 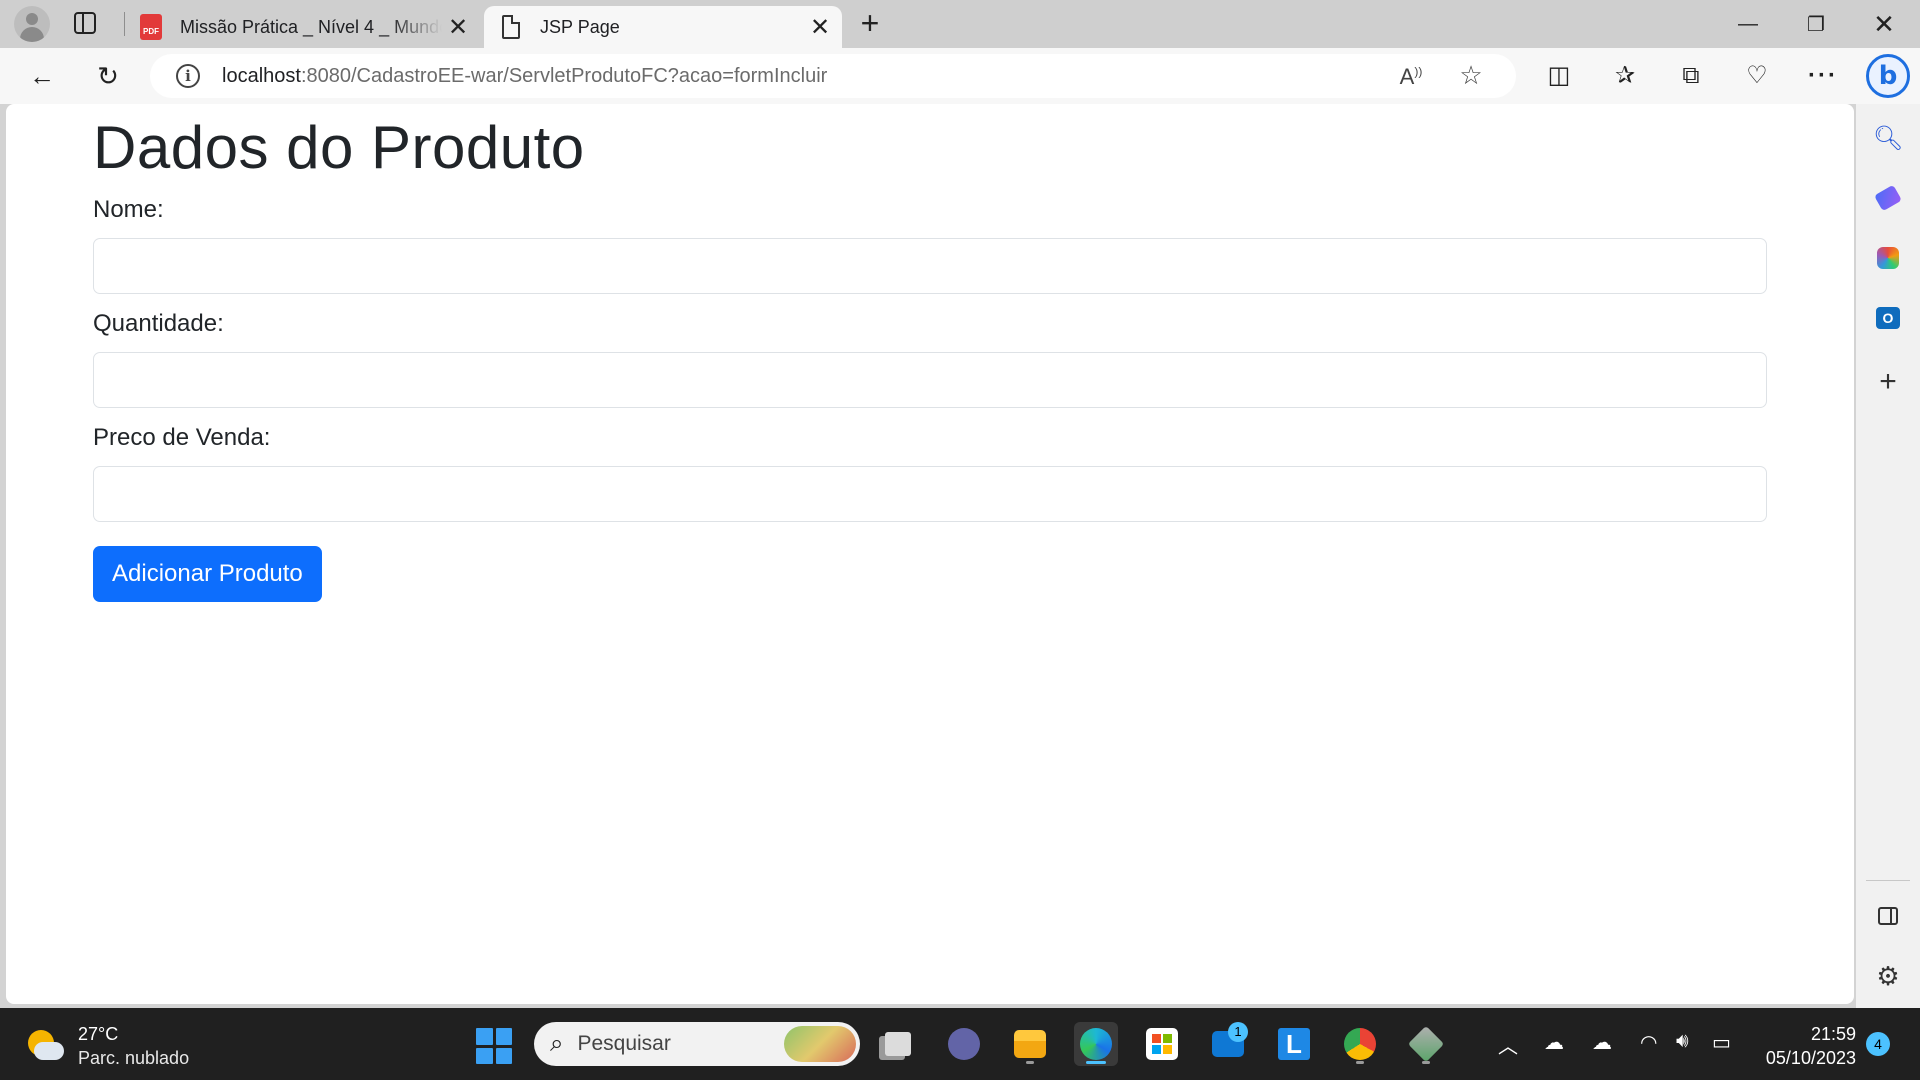 What do you see at coordinates (964, 1044) in the screenshot?
I see `teams-icon` at bounding box center [964, 1044].